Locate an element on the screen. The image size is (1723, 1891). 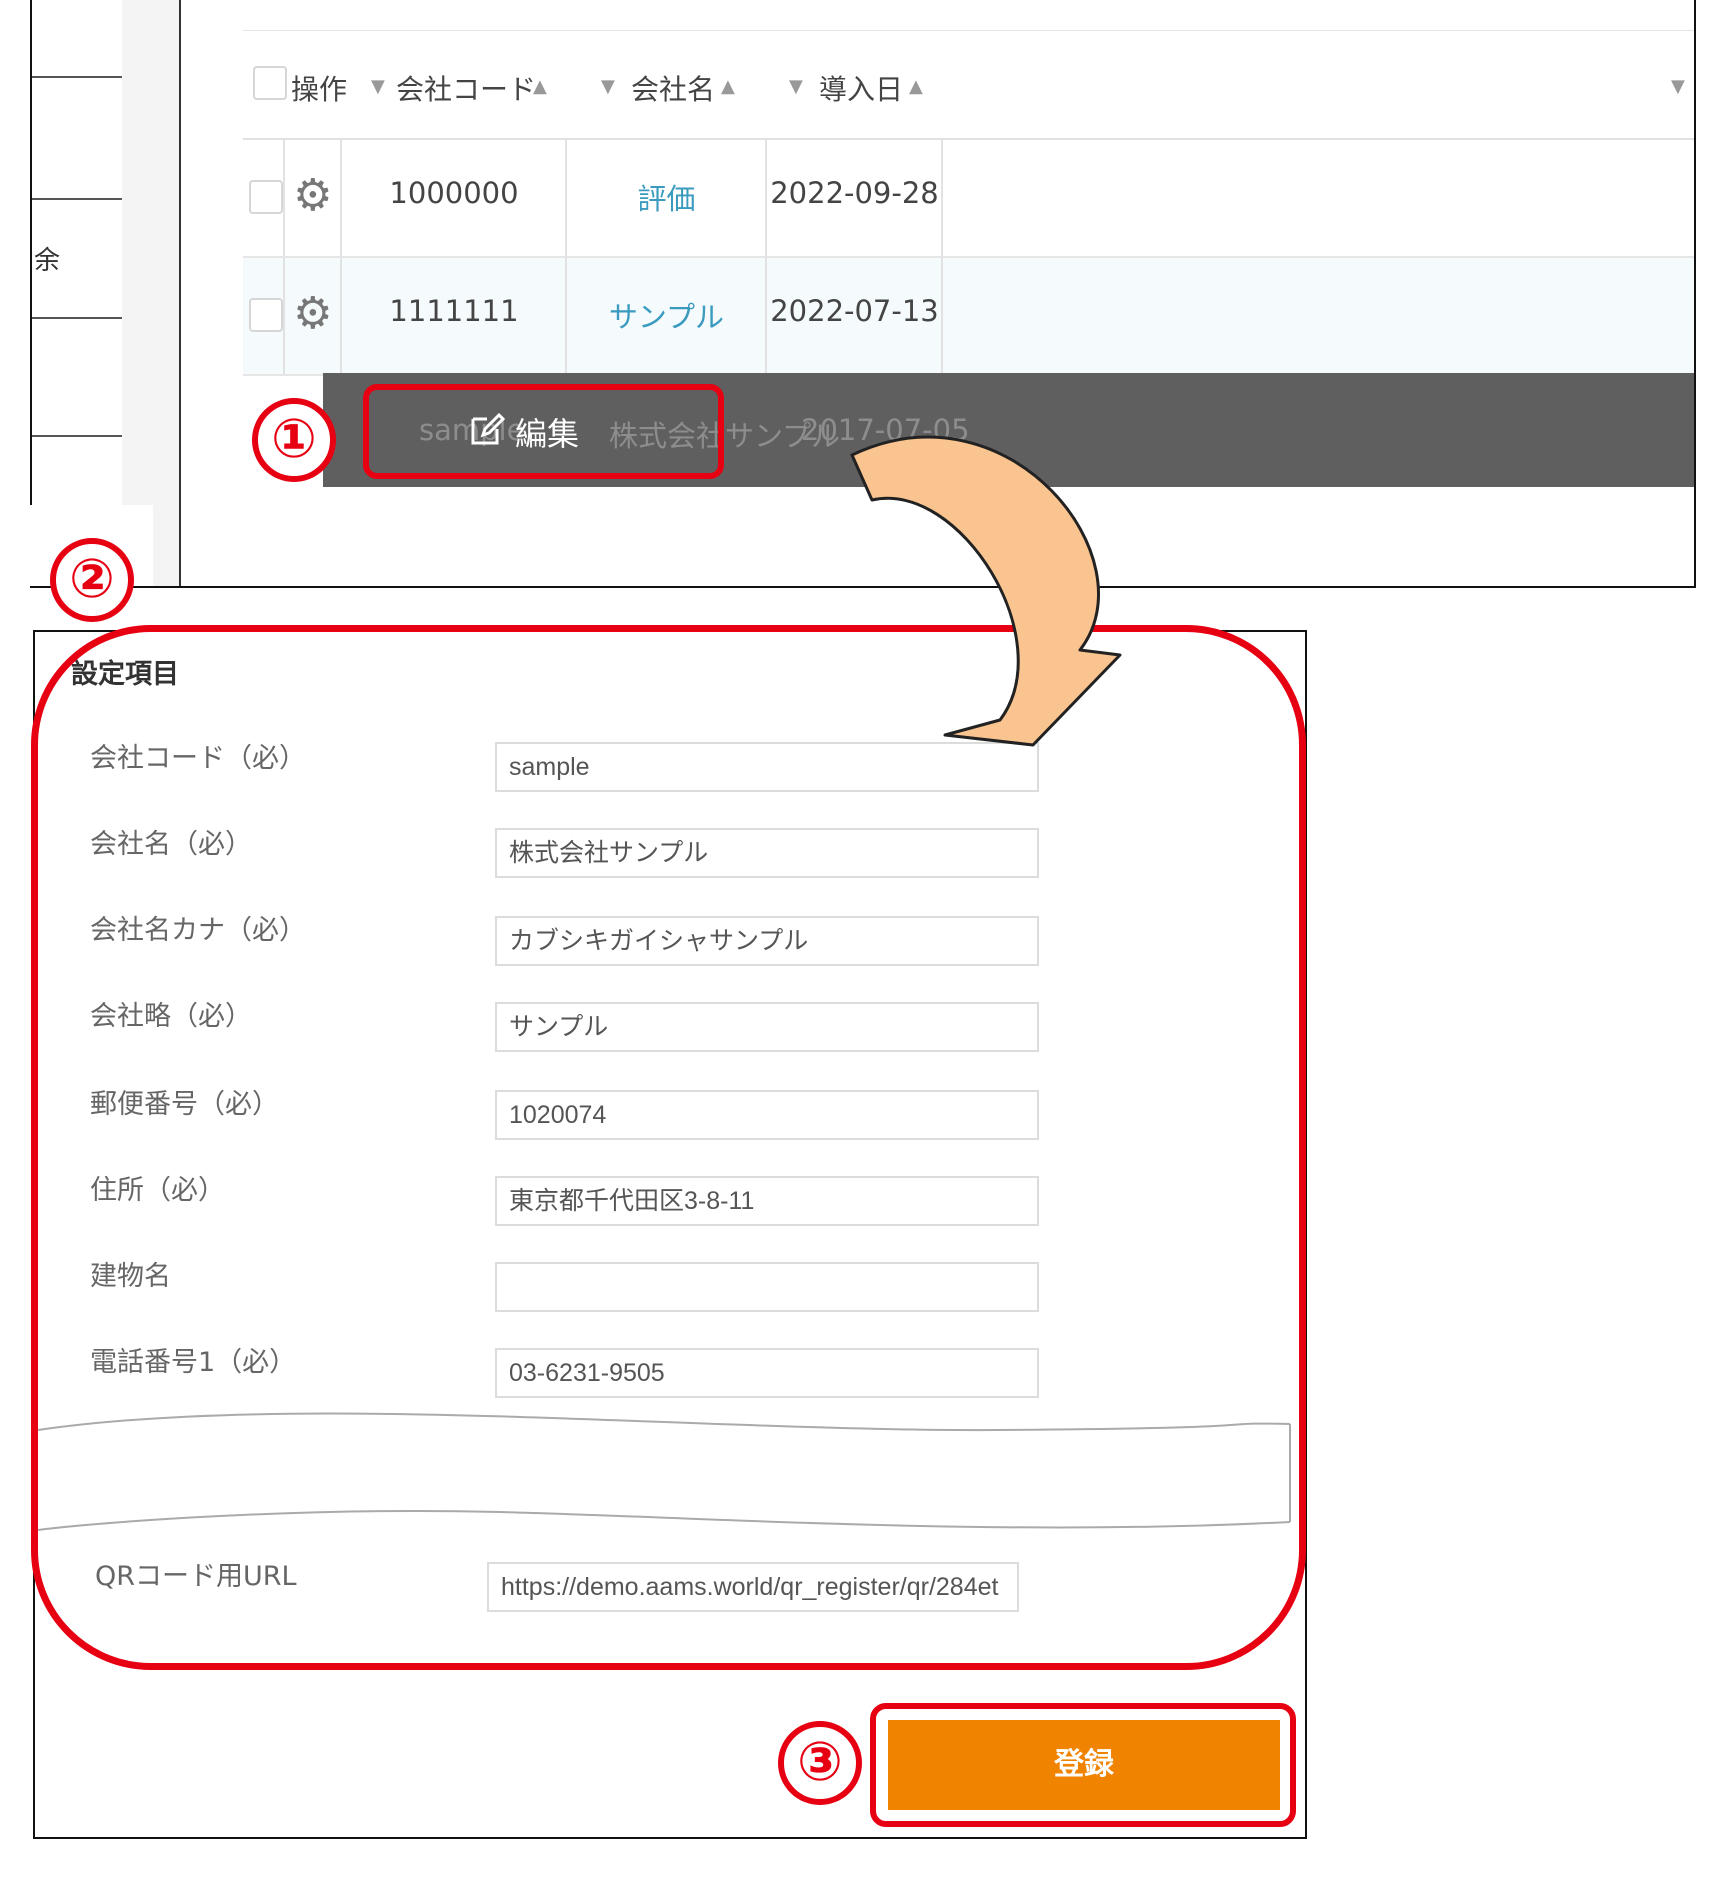
column-company-name: 会社名 is located at coordinates (673, 88).